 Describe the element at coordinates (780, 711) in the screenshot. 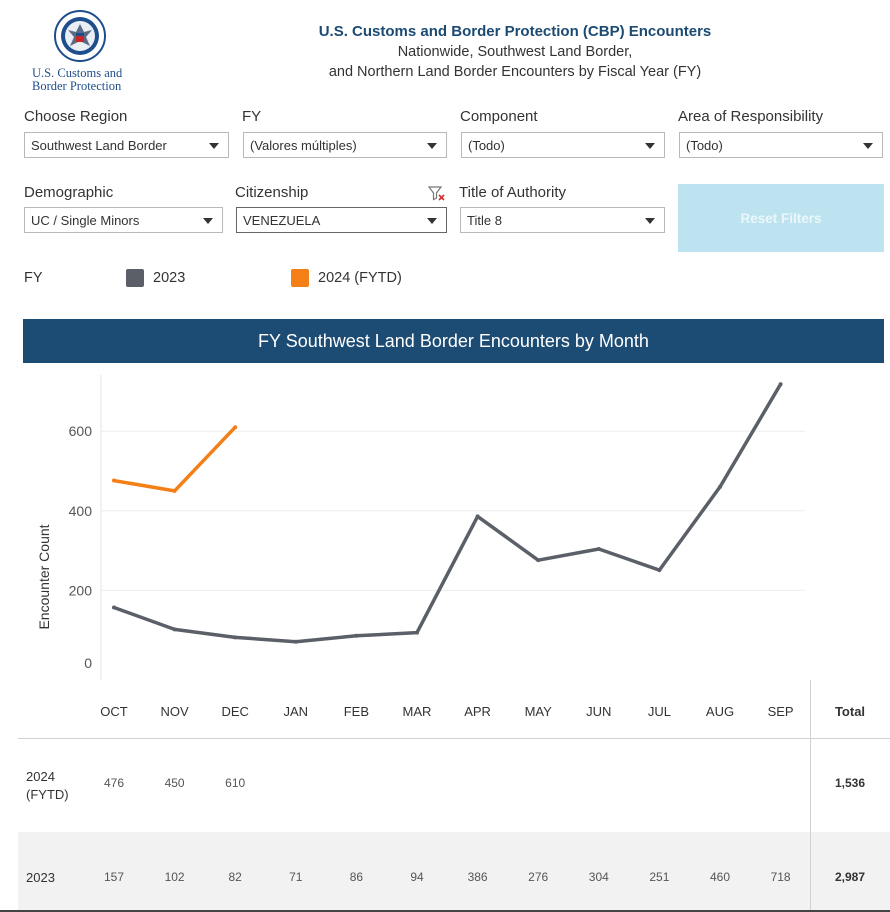

I see `month-header-sep: SEP` at that location.